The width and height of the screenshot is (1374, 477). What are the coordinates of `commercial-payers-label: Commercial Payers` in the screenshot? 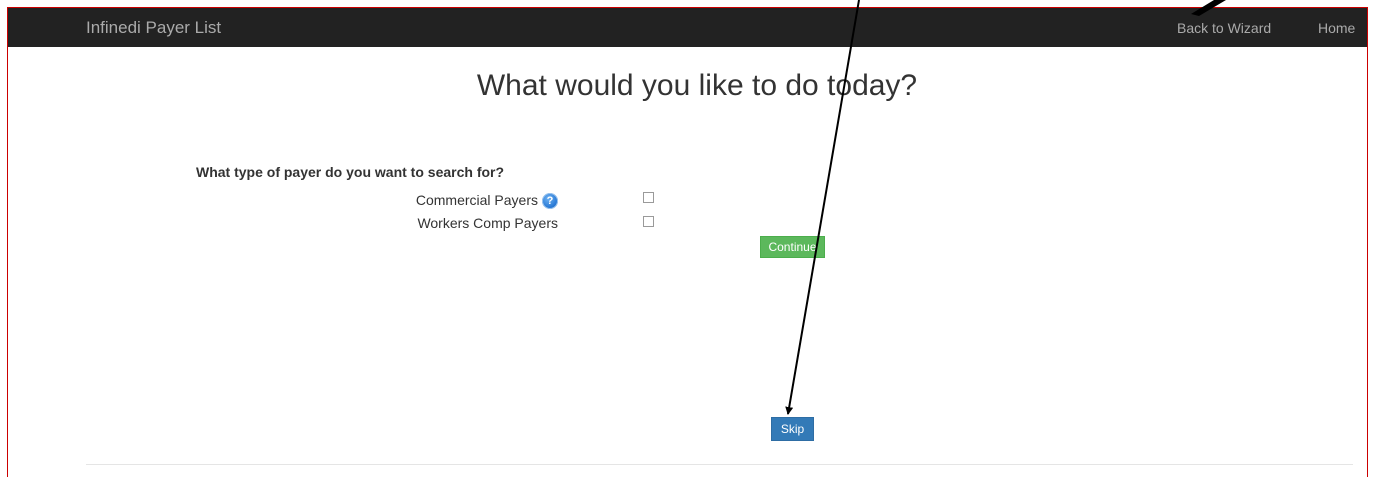 It's located at (476, 200).